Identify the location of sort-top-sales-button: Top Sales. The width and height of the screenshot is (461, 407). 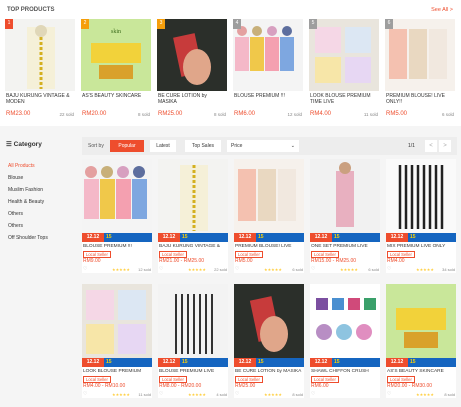
(203, 146).